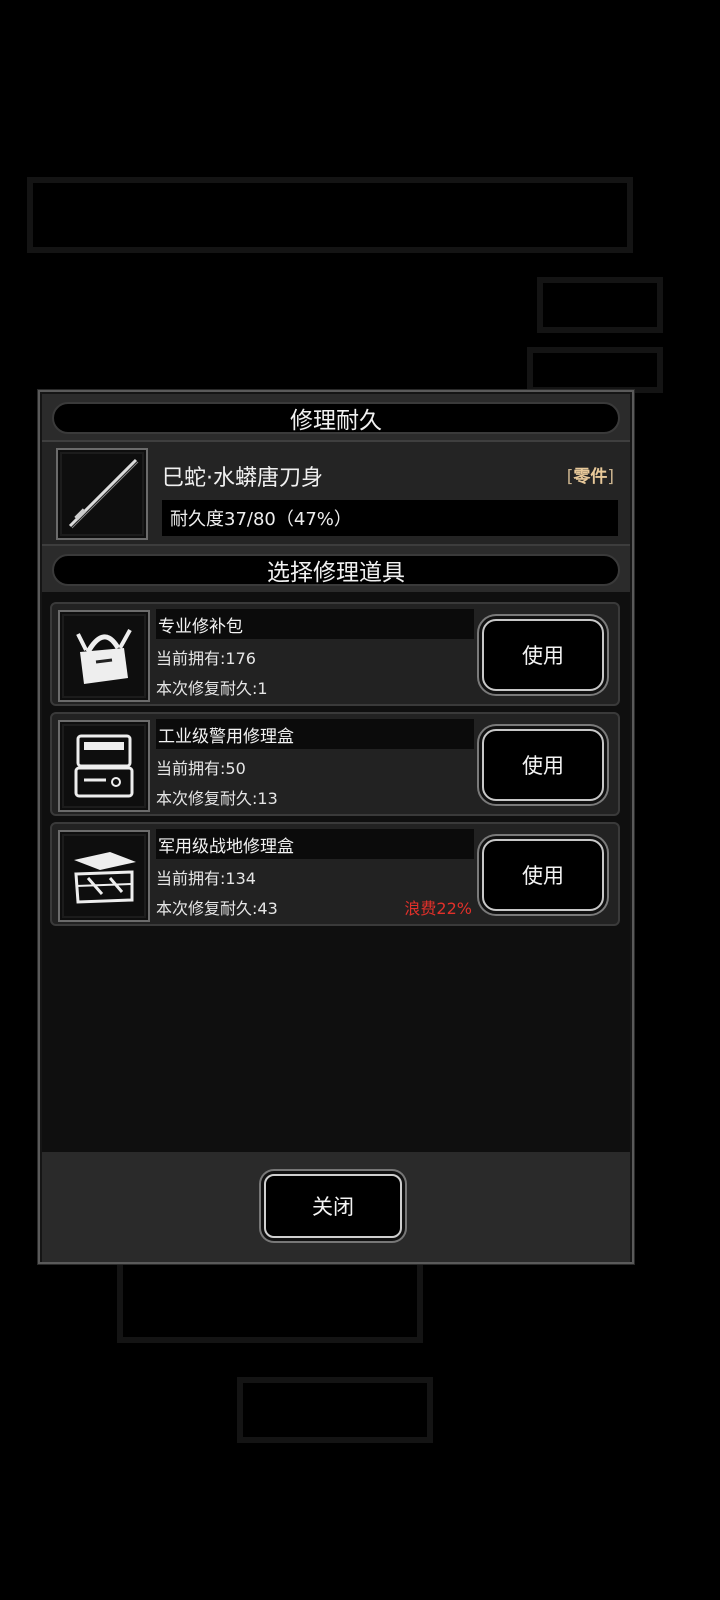  I want to click on selected-item-row: 巳蛇·水蟒唐刀身 [零件] 耐久度37/80（47%）, so click(336, 494).